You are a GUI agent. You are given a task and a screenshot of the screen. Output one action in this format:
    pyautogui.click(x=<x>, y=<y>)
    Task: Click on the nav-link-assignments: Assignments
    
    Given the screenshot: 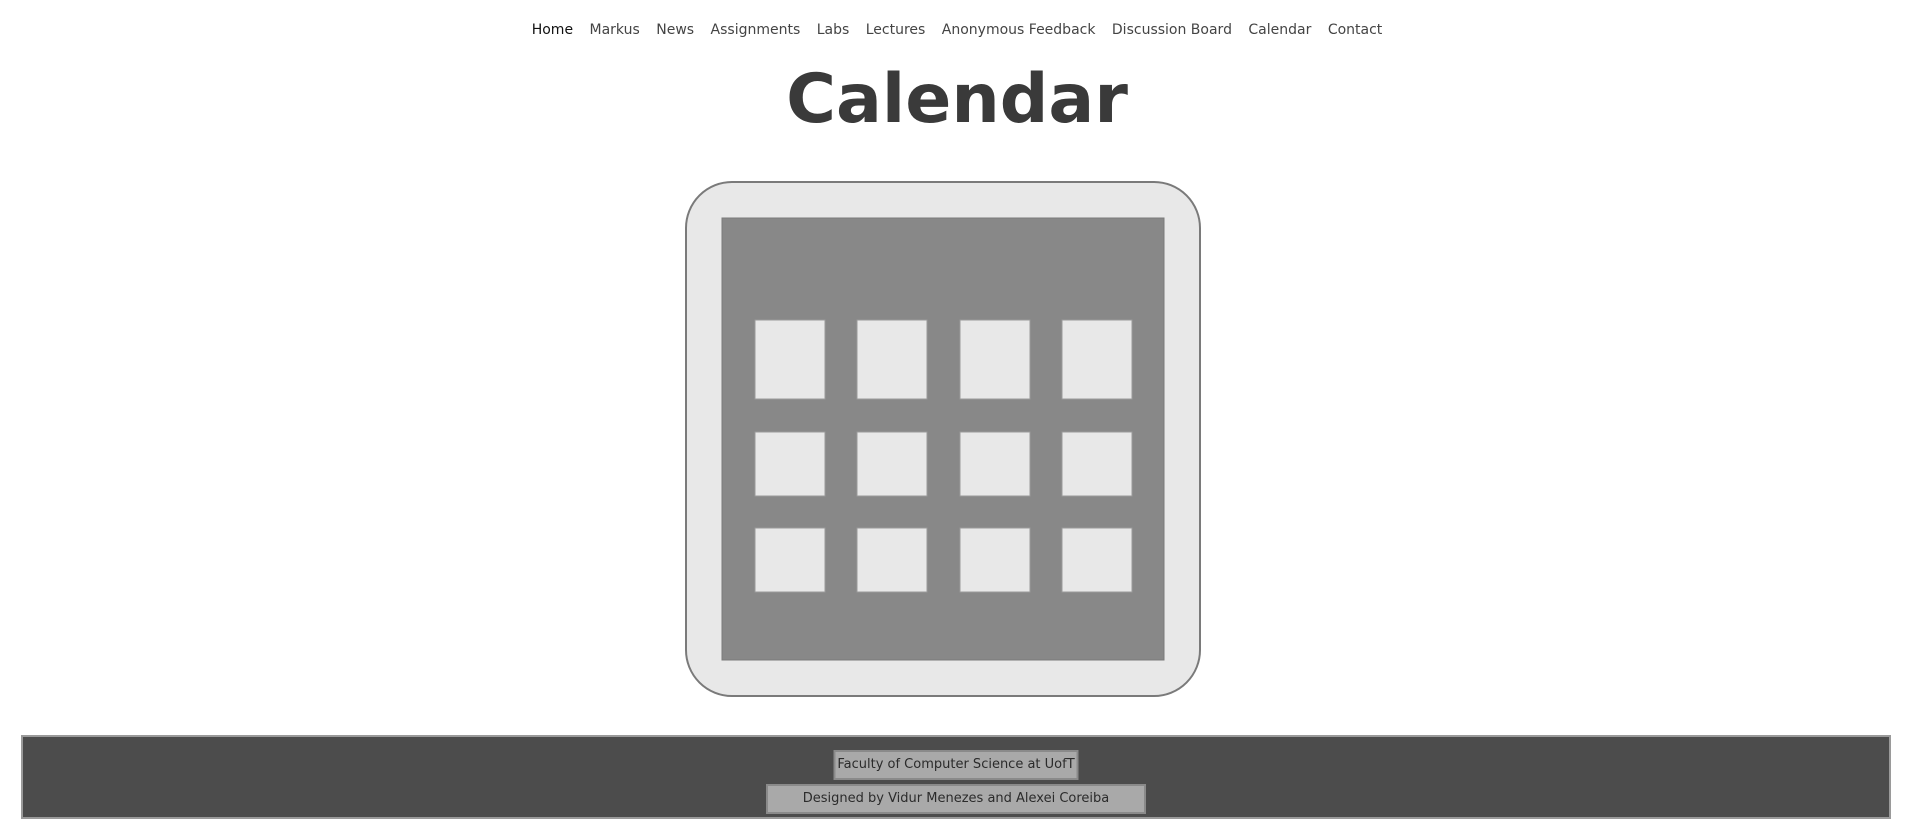 What is the action you would take?
    pyautogui.click(x=756, y=30)
    